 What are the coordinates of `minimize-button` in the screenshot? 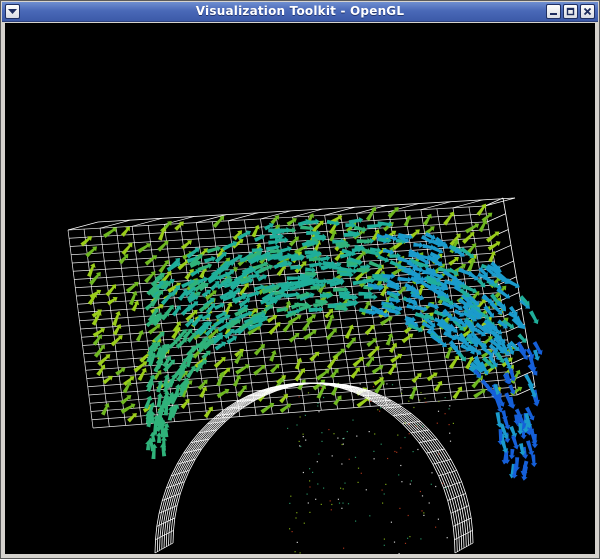 It's located at (553, 11).